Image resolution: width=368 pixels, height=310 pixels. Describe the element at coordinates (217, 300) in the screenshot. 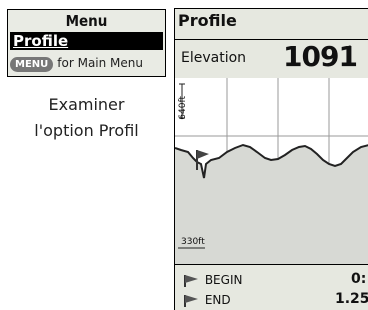

I see `legend-end-label: END` at that location.